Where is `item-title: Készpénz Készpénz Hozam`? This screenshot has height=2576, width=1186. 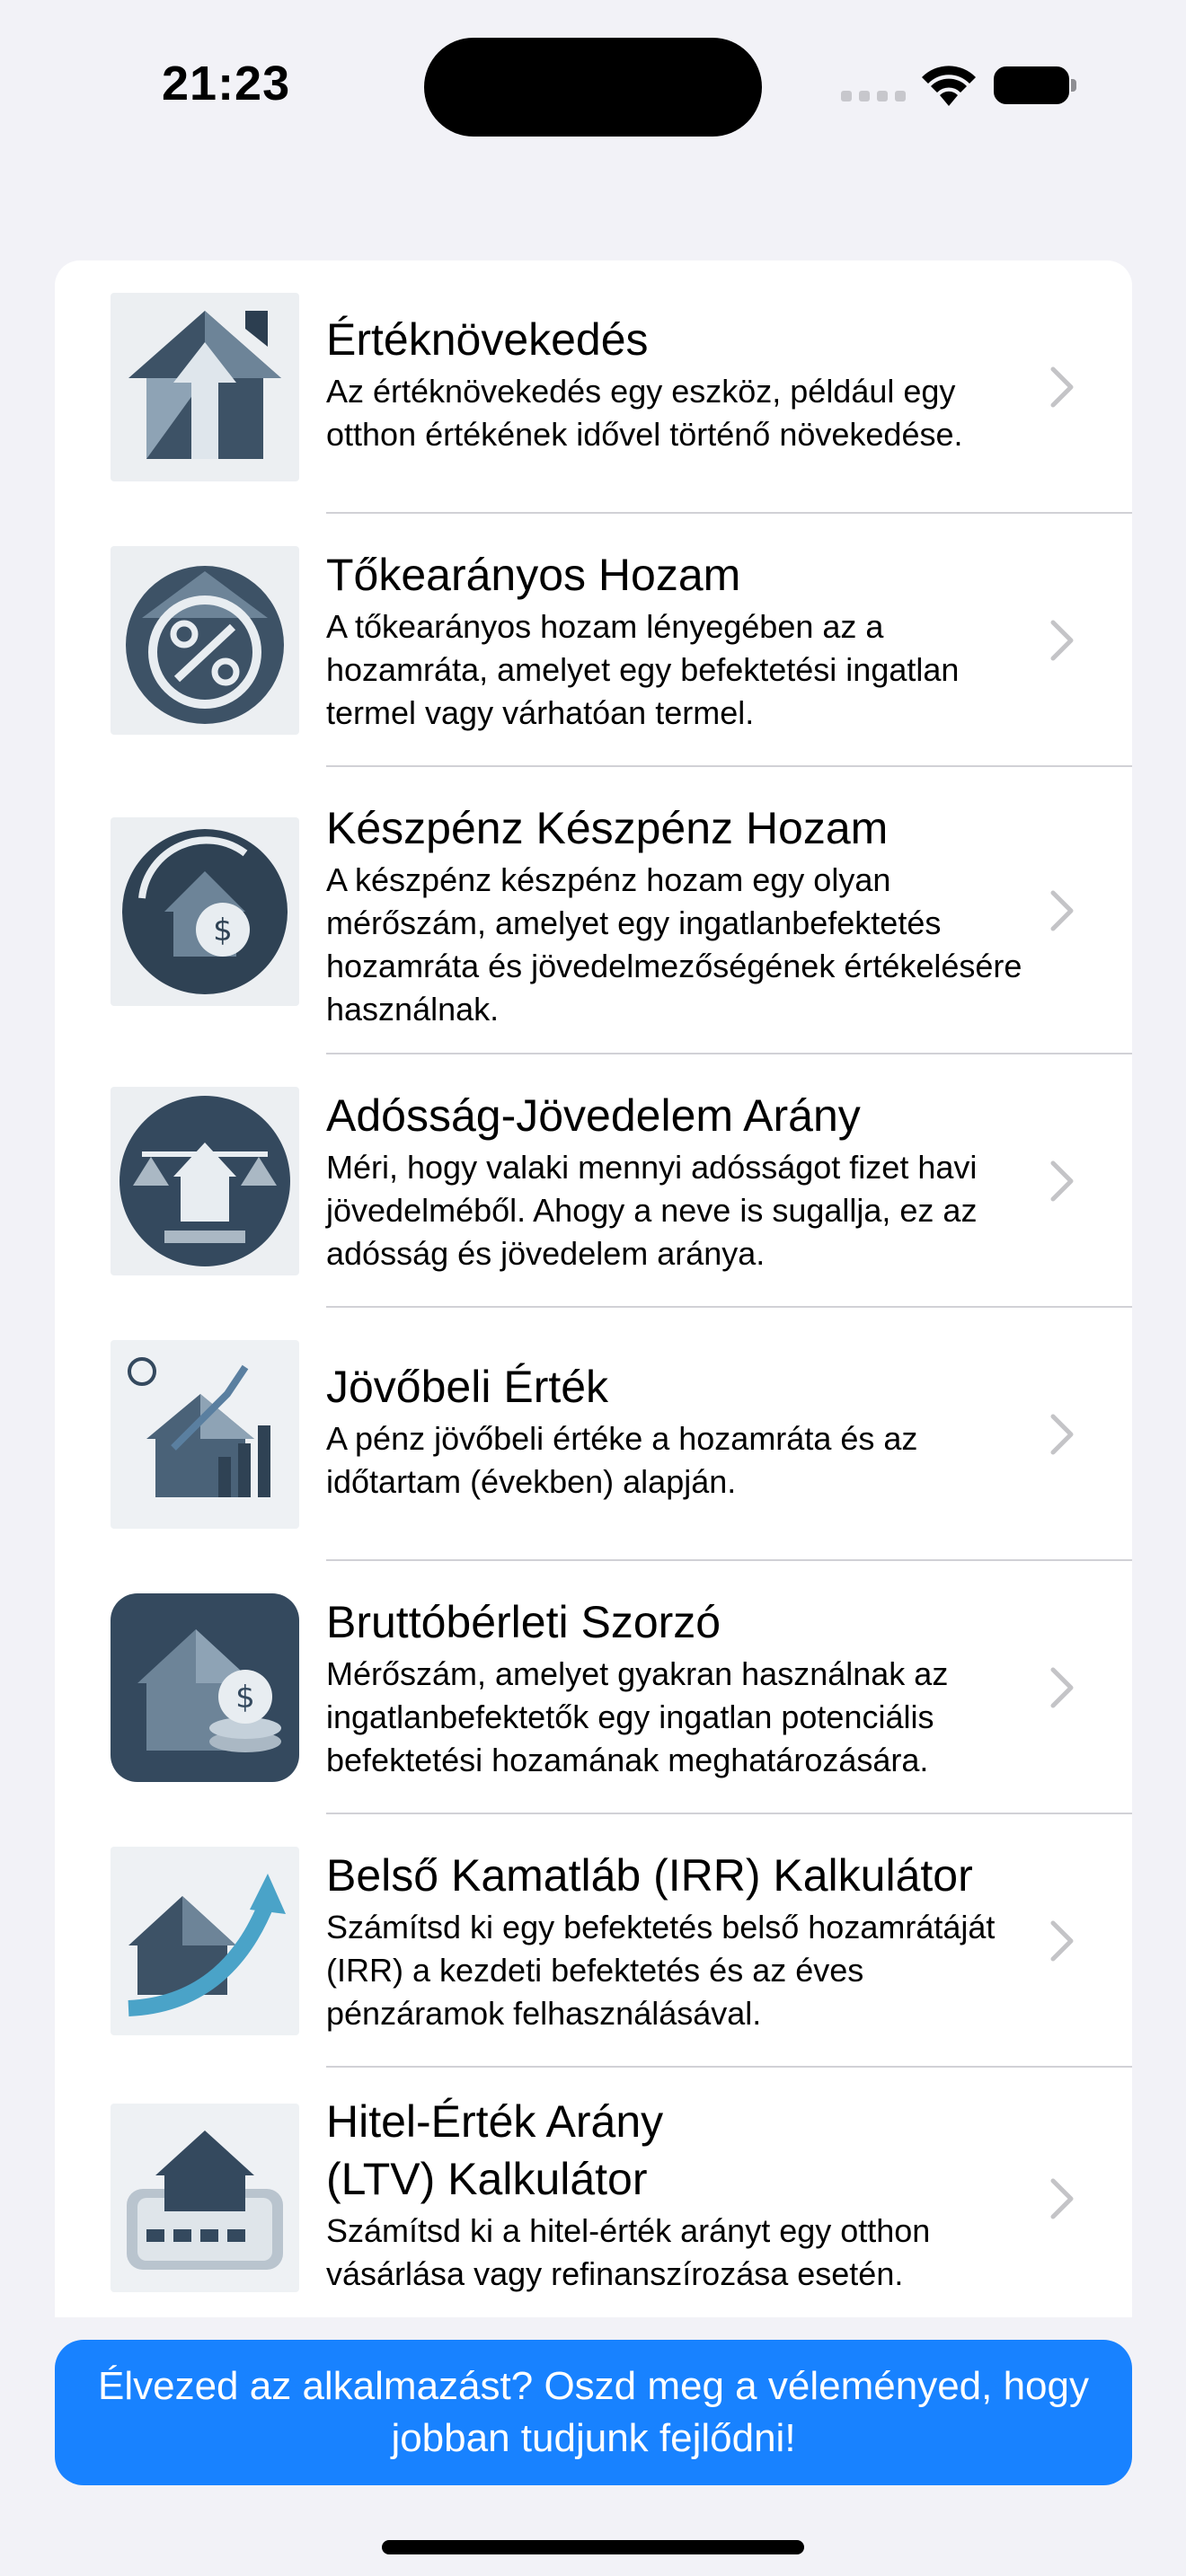
item-title: Készpénz Készpénz Hozam is located at coordinates (607, 828).